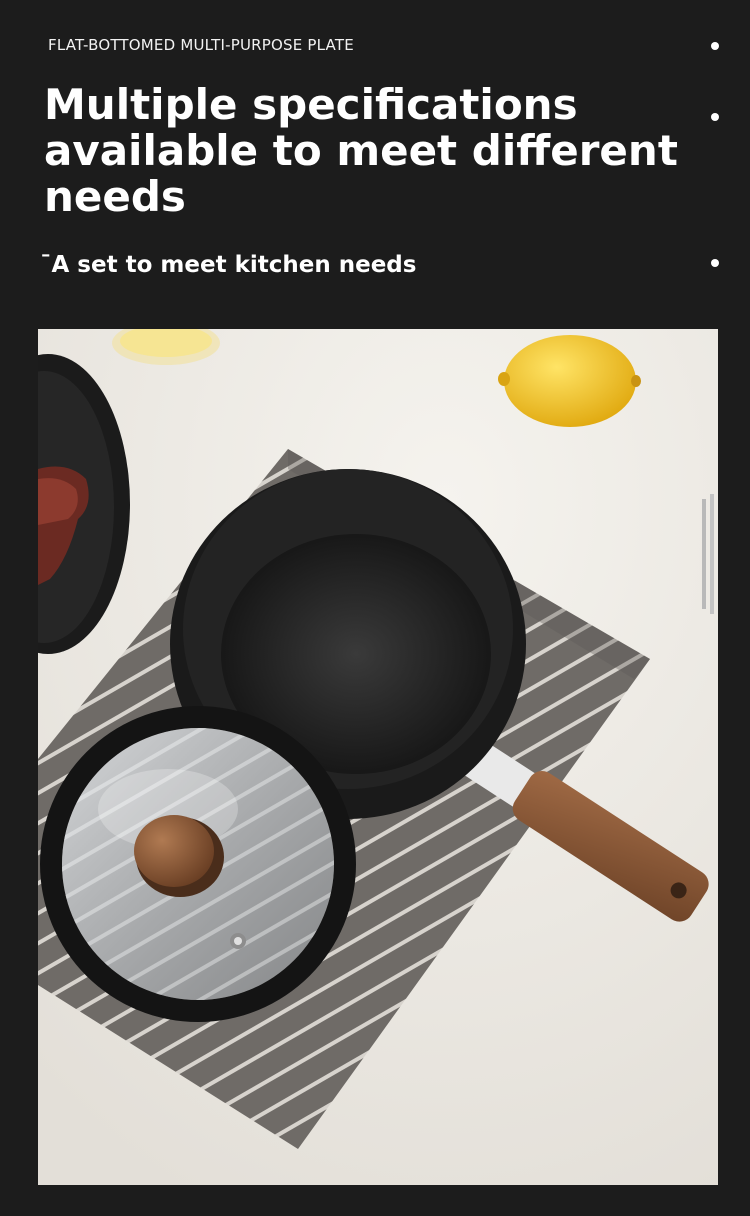 The height and width of the screenshot is (1216, 750). I want to click on page-kicker: FLAT-BOTTOMED MULTI-PURPOSE PLATE, so click(201, 45).